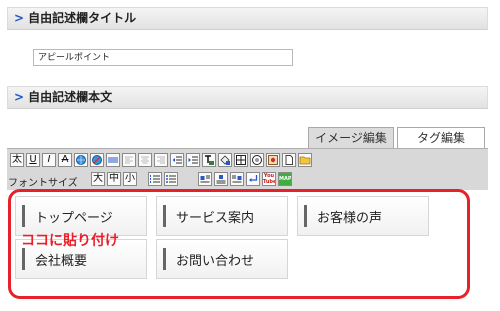 This screenshot has width=500, height=311. I want to click on layout-right-button, so click(237, 179).